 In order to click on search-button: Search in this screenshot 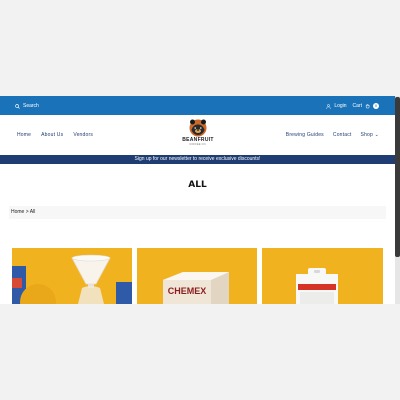, I will do `click(27, 106)`.